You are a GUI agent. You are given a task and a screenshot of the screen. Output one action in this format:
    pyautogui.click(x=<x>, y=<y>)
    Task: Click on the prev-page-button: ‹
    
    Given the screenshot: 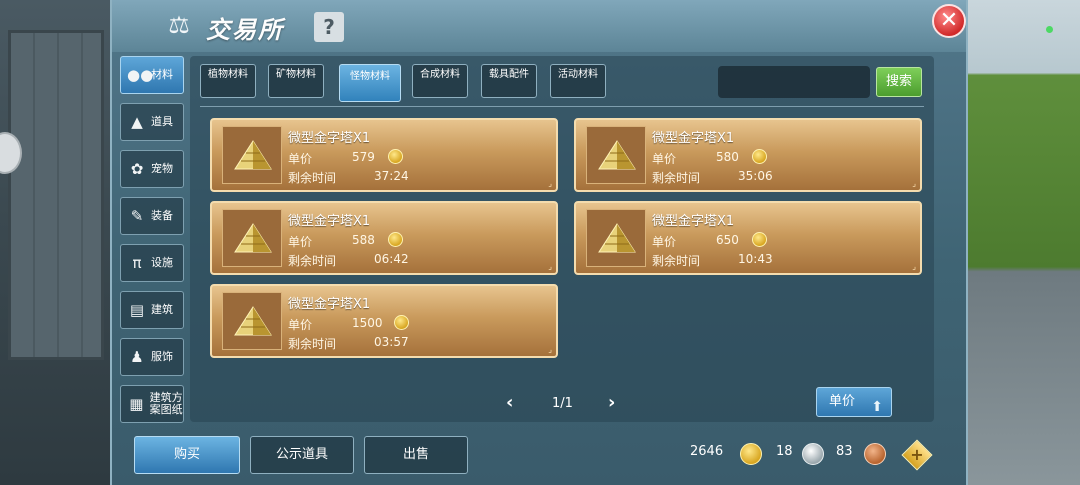 What is the action you would take?
    pyautogui.click(x=509, y=402)
    